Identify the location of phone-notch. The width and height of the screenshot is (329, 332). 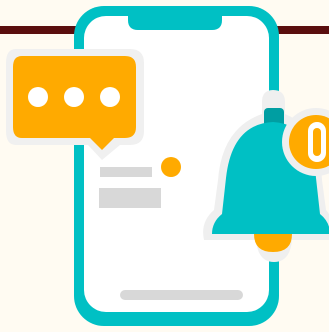
(175, 23).